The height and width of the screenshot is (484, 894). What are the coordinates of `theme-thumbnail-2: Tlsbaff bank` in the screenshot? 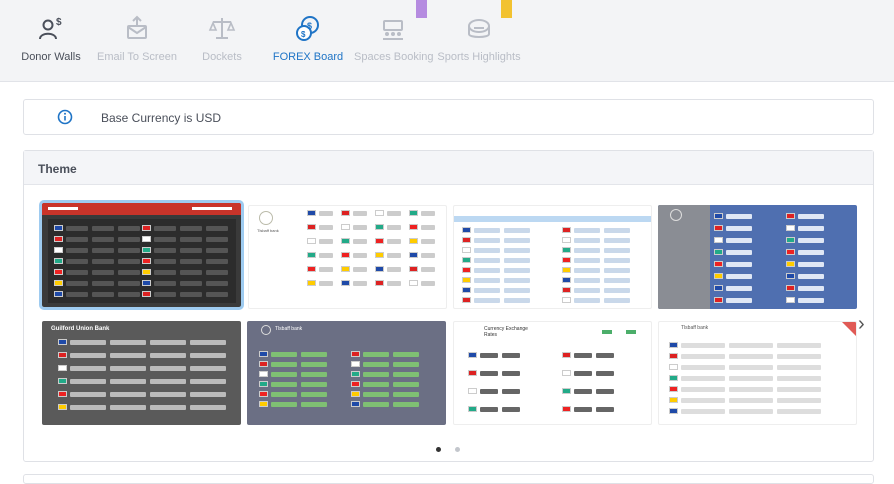 It's located at (347, 257).